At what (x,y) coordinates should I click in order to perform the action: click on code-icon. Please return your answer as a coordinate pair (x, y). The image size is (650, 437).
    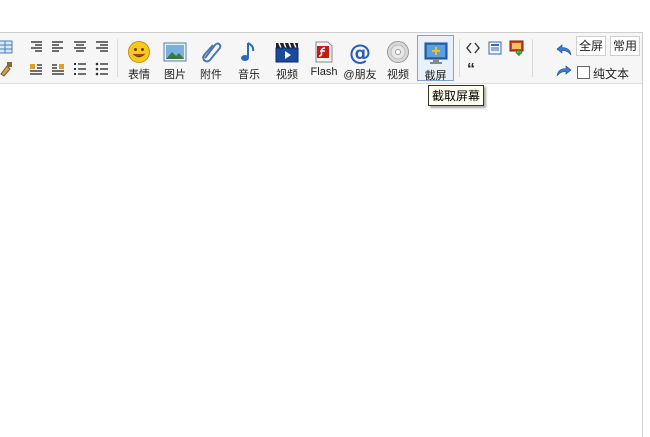
    Looking at the image, I should click on (473, 48).